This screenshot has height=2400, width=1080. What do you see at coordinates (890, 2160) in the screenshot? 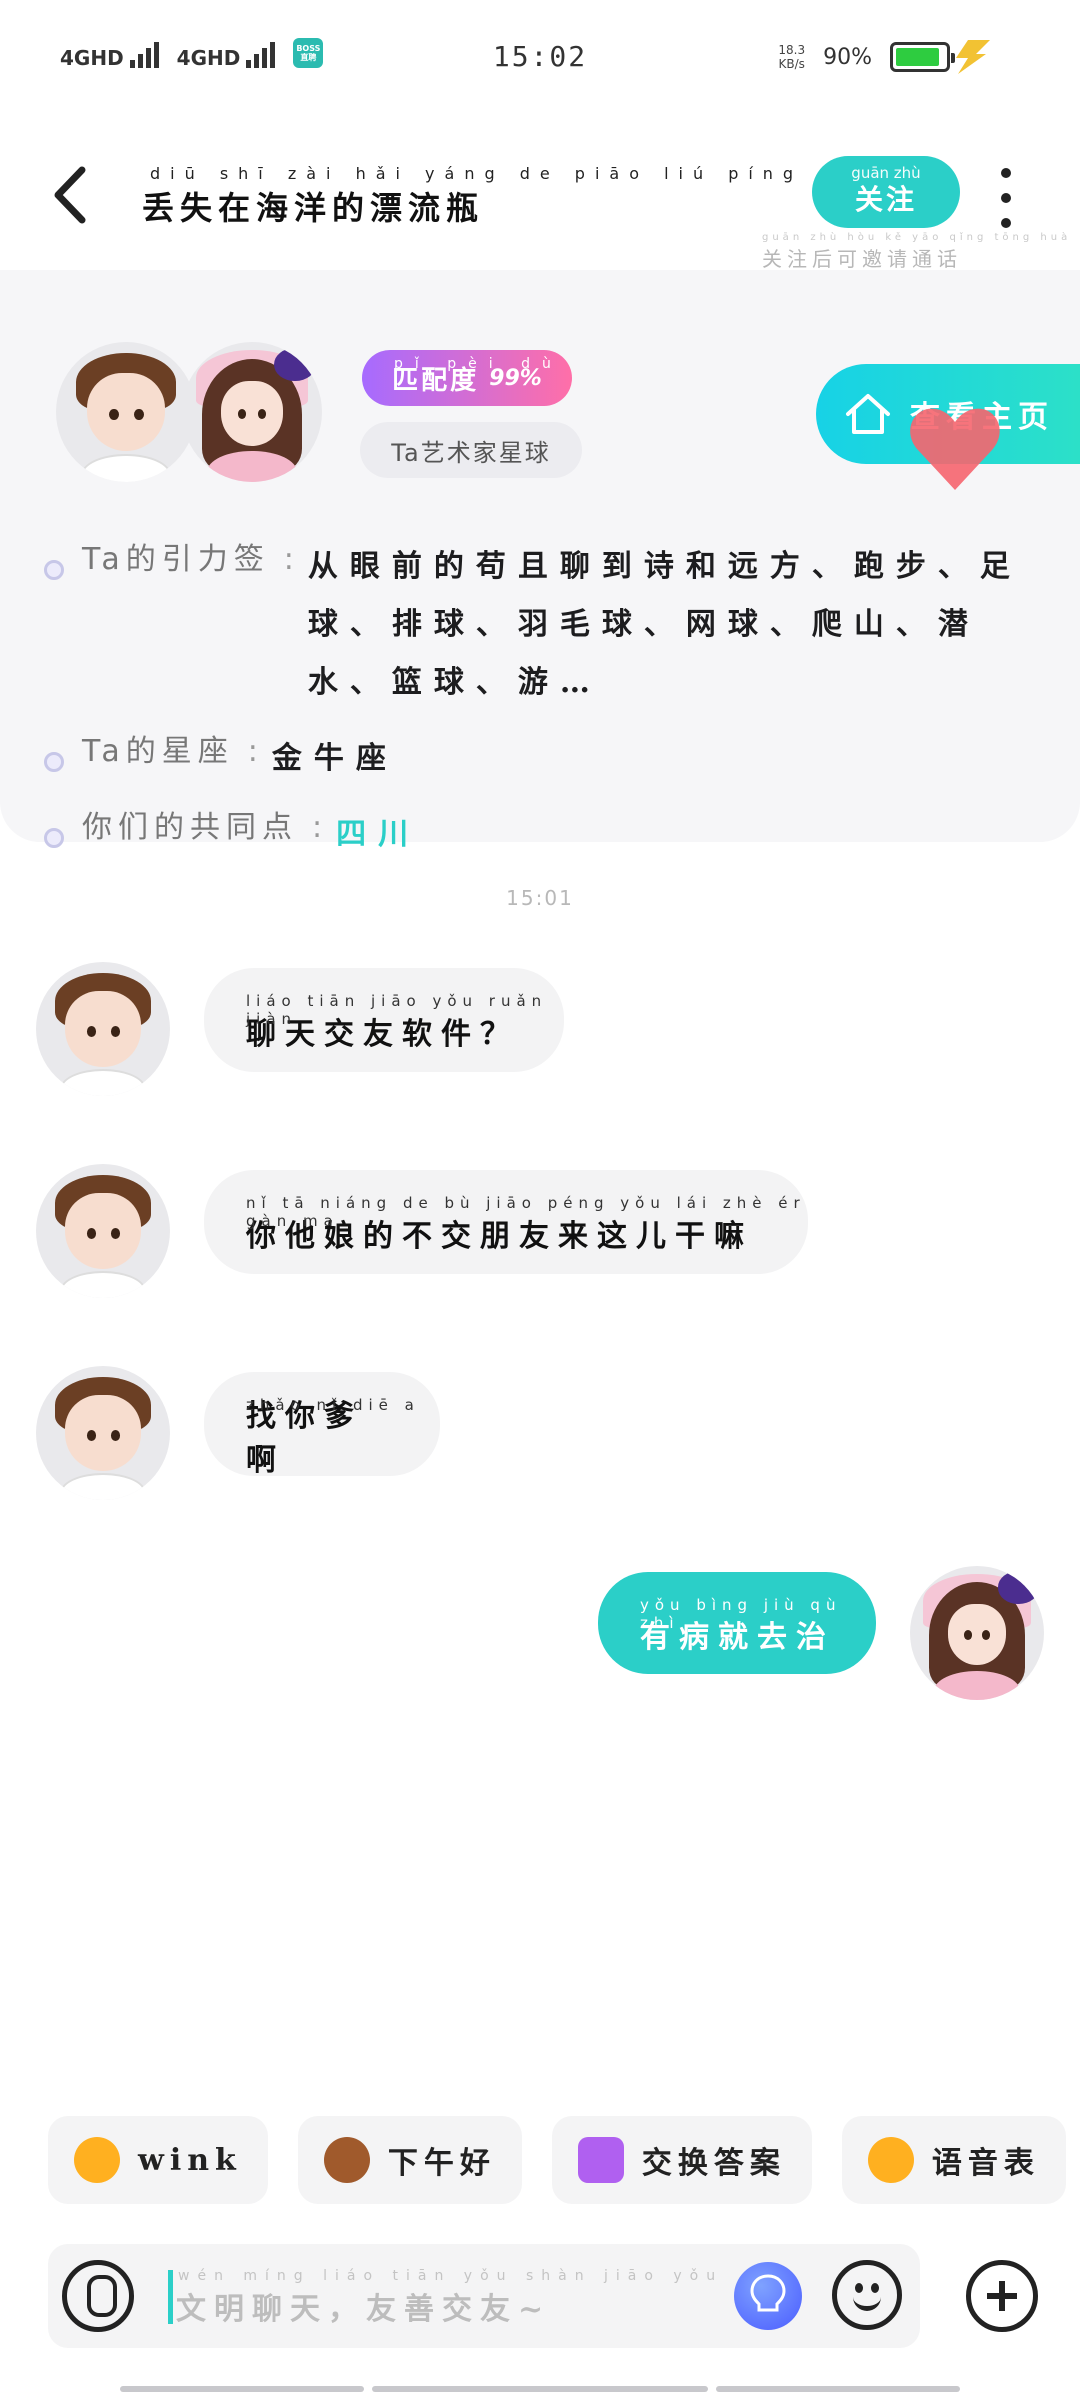
I see `voice-emoji-icon` at bounding box center [890, 2160].